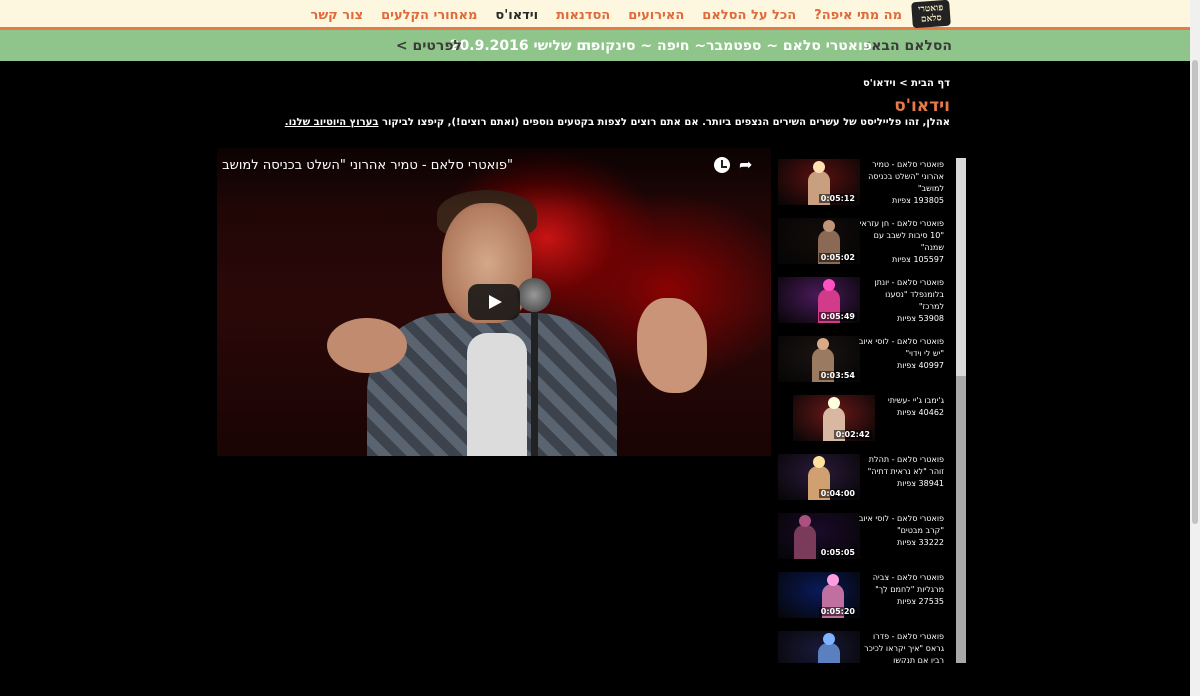 This screenshot has width=1200, height=696. Describe the element at coordinates (837, 552) in the screenshot. I see `video-duration: 0:05:05` at that location.